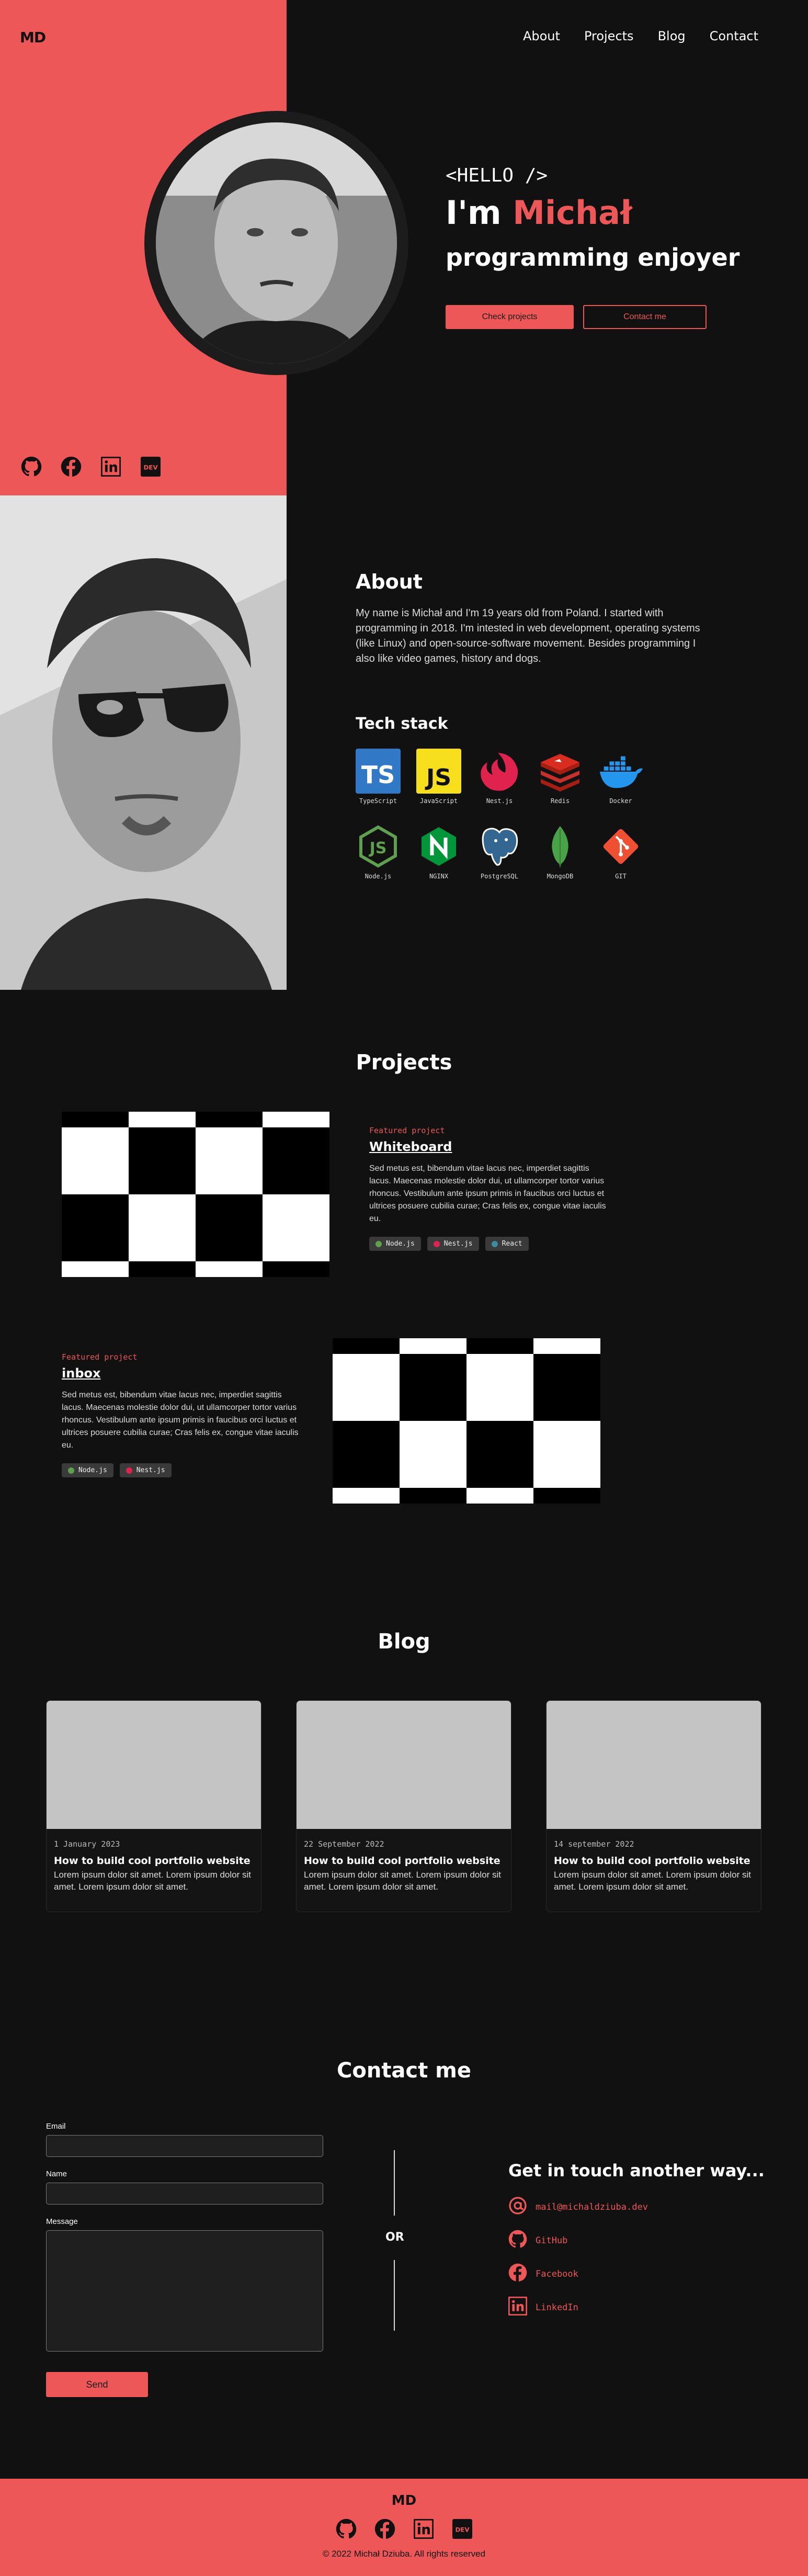 The image size is (808, 2576). I want to click on blog-card-image, so click(404, 1765).